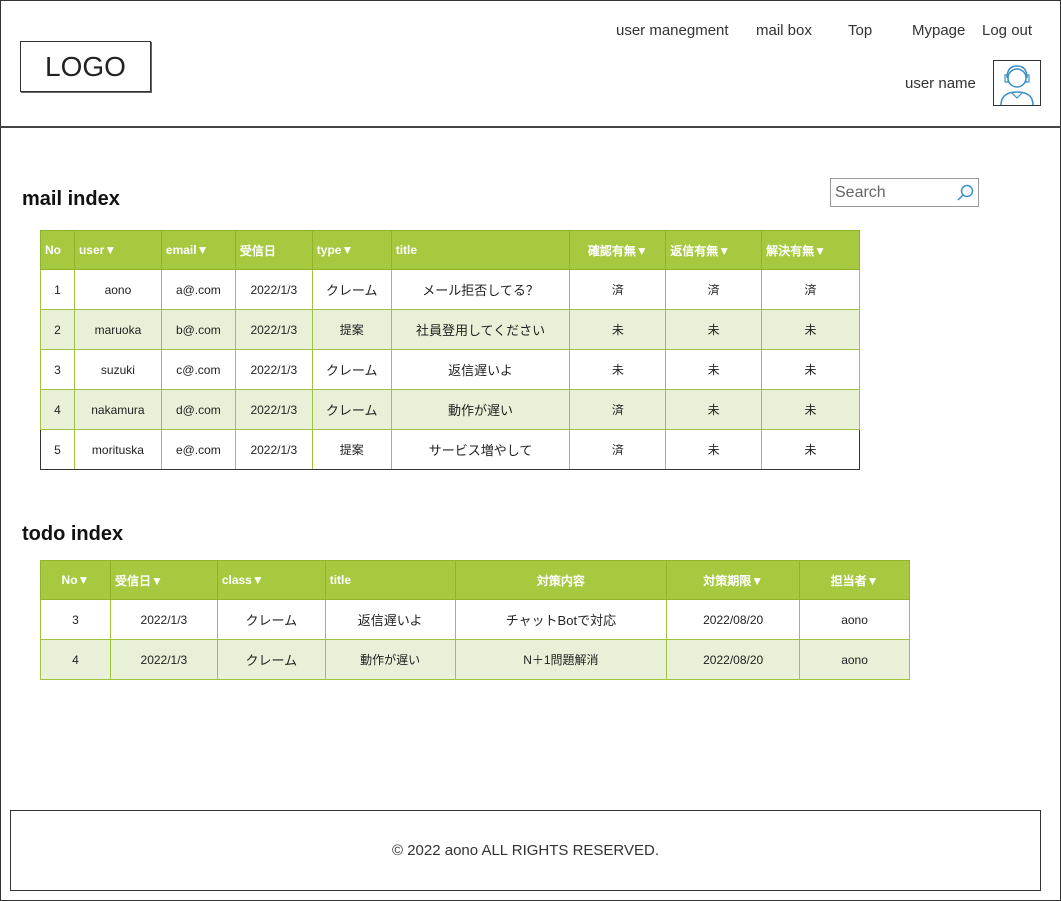  I want to click on cell-title: メール拒否してる？, so click(480, 289).